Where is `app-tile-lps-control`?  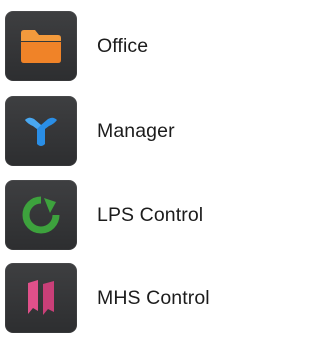 app-tile-lps-control is located at coordinates (41, 215).